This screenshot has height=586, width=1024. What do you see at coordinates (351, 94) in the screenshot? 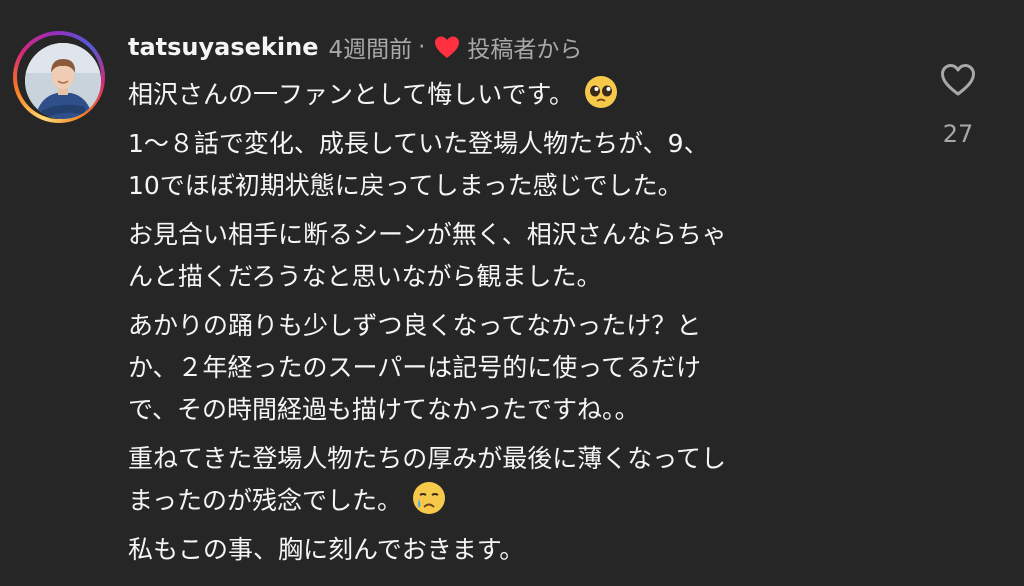
I see `comment-line: 相沢さんの一ファンとして悔しいです。` at bounding box center [351, 94].